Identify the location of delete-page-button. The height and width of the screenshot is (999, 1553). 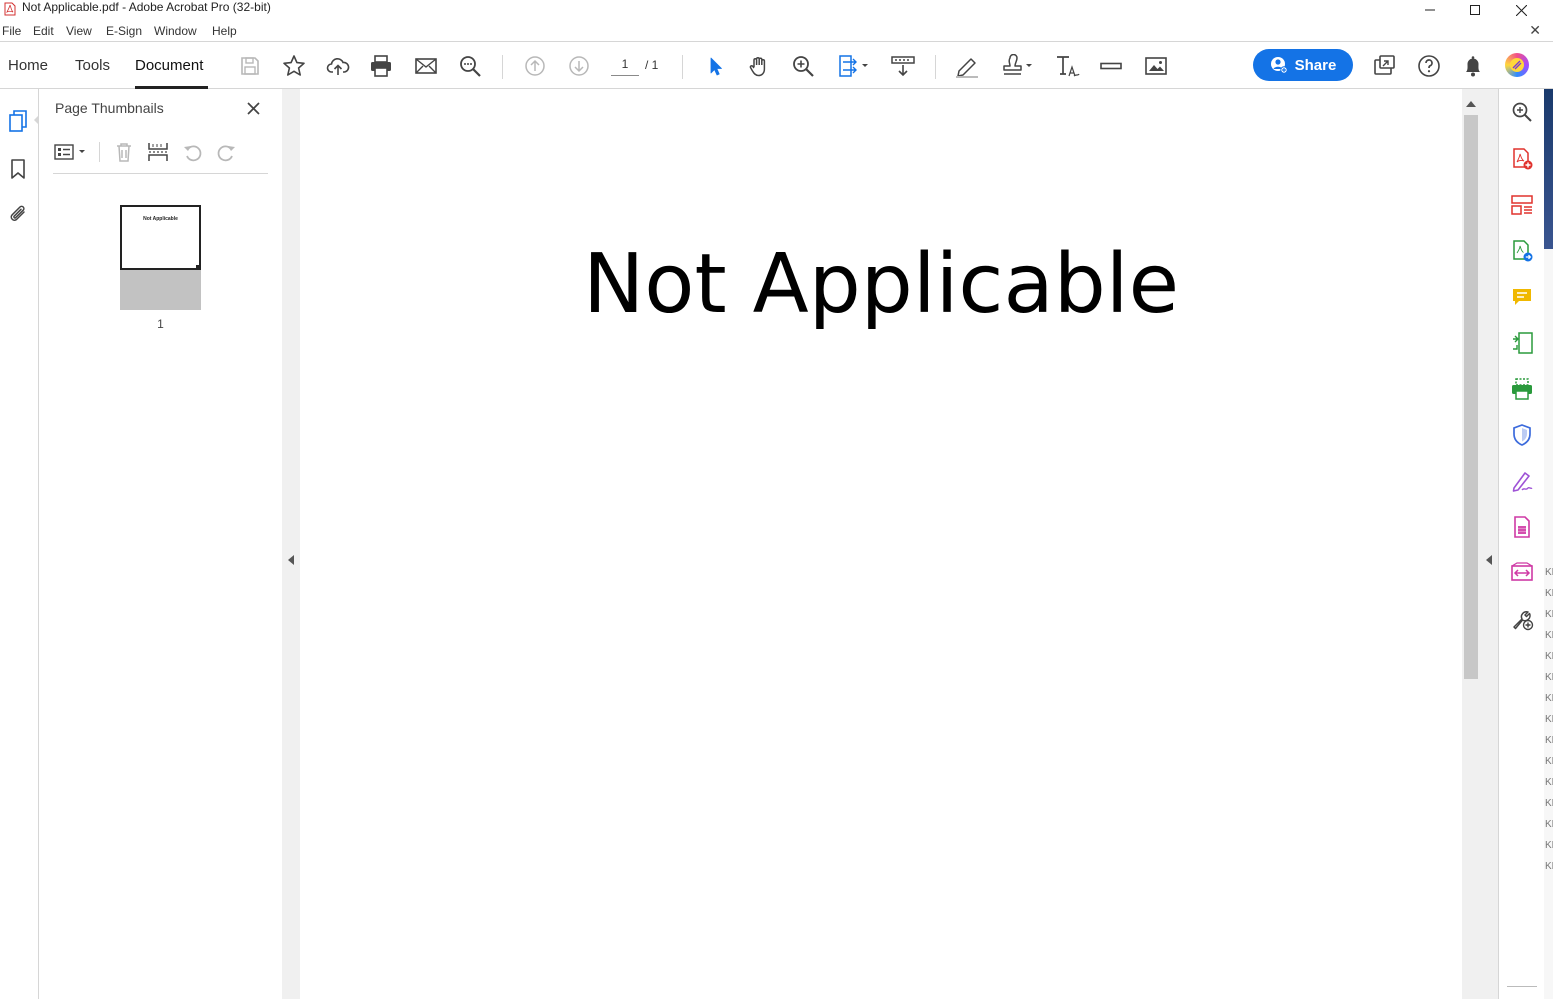
(124, 152).